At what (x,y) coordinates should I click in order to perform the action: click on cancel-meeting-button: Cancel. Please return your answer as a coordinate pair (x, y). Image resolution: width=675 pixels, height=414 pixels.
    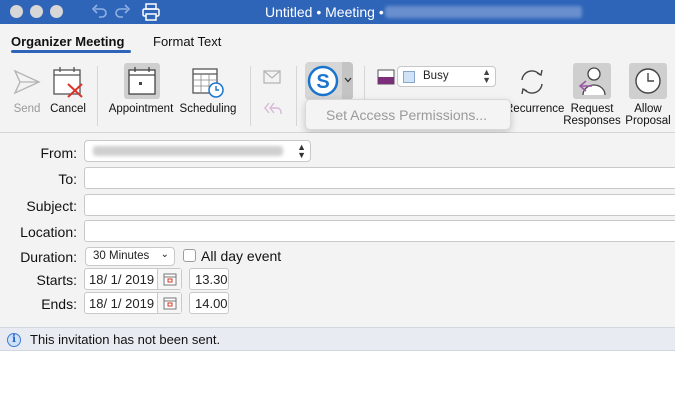
    Looking at the image, I should click on (68, 94).